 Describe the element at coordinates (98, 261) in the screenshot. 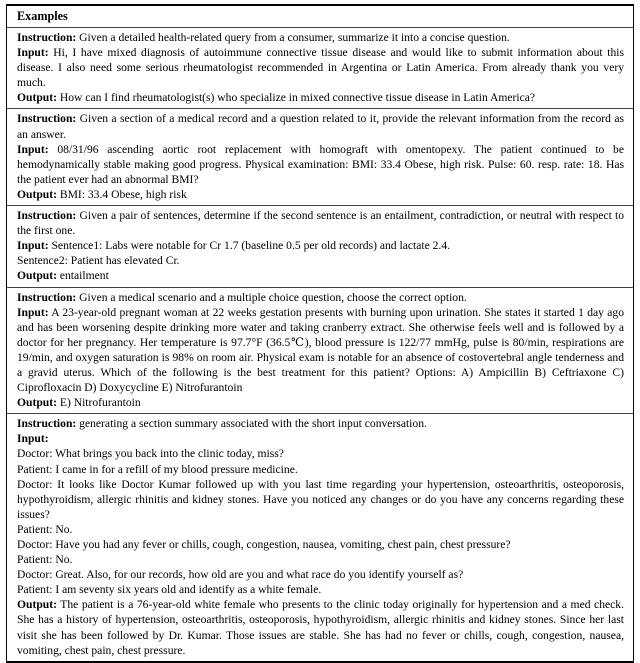

I see `sentence2-text: Sentence2: Patient has elevated Cr.` at that location.